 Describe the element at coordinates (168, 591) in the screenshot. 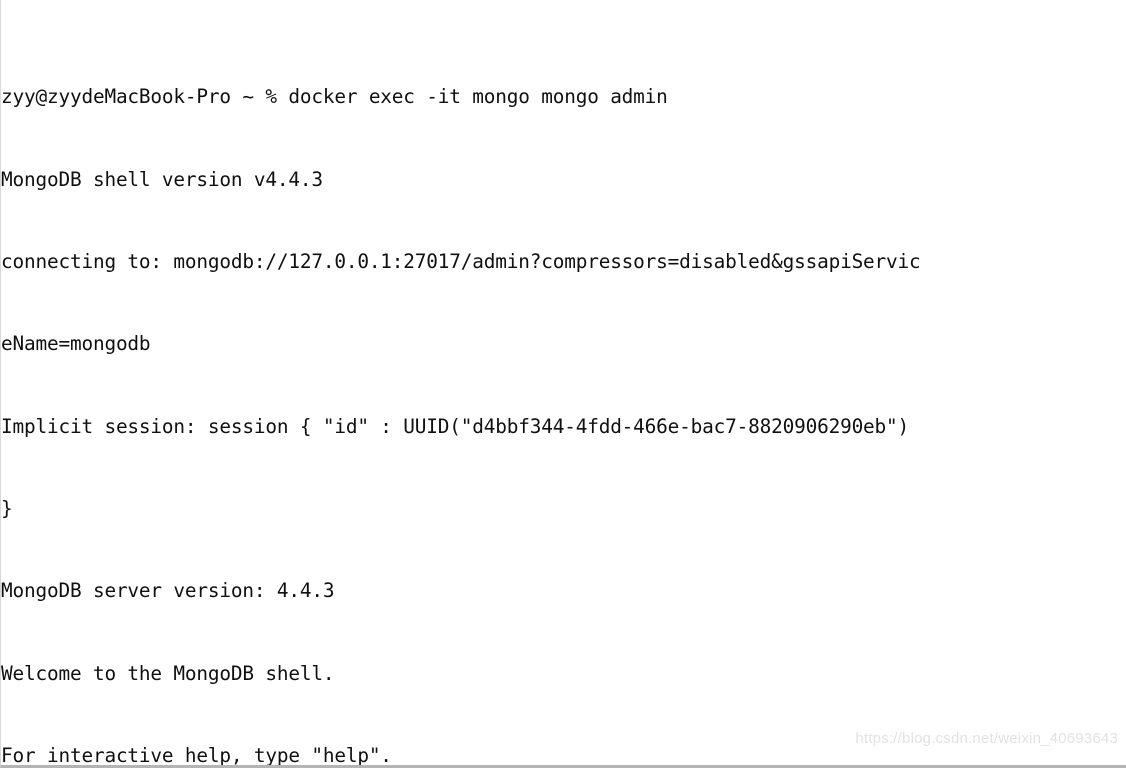

I see `terminal-line: MongoDB server version: 4.4.3` at that location.